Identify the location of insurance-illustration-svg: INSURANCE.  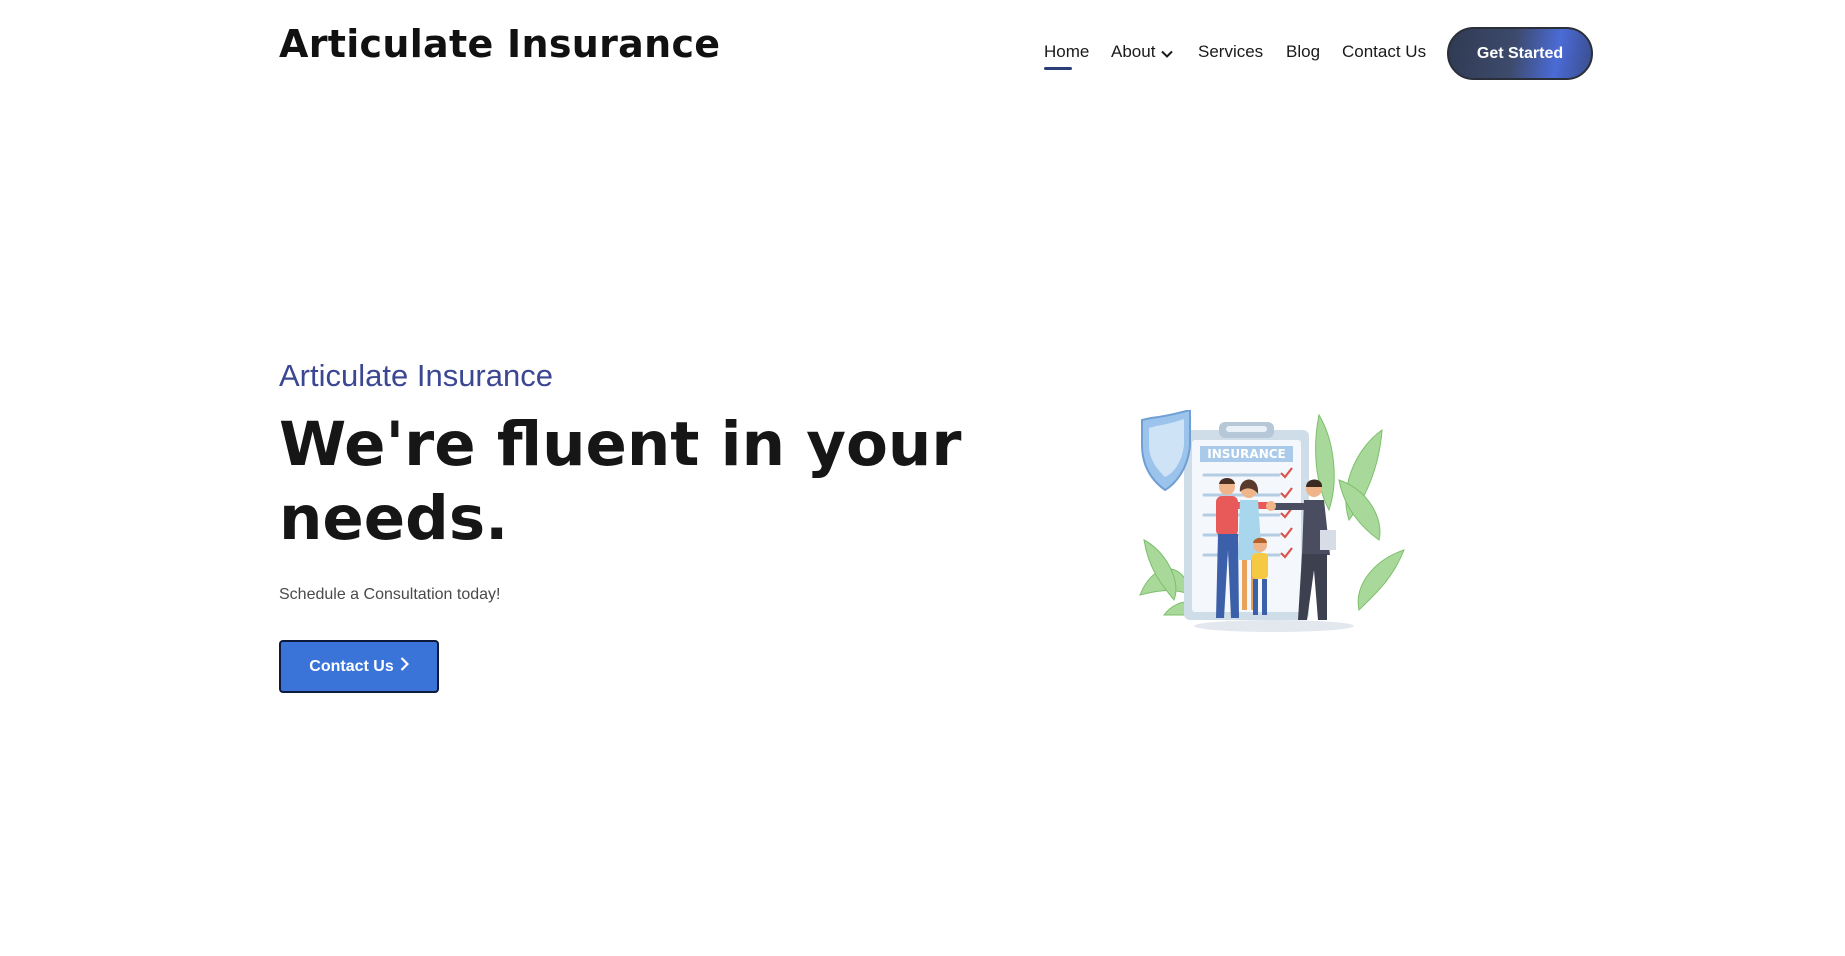
(1272, 520).